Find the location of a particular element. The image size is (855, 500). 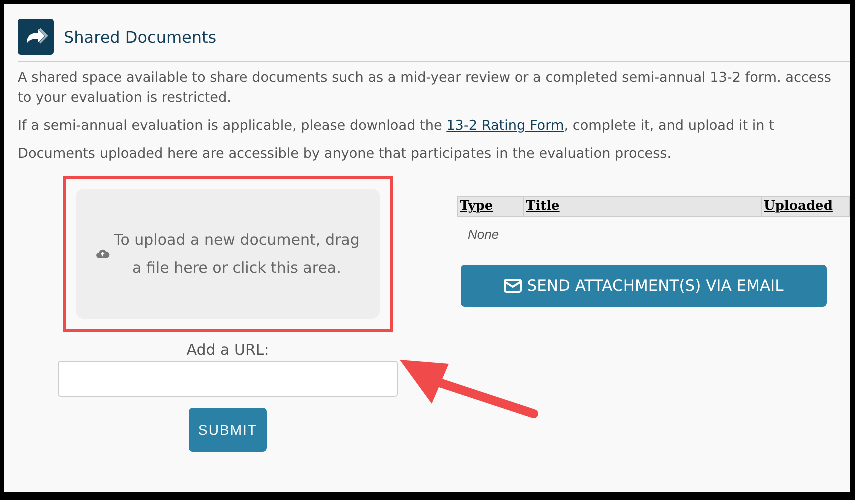

submit-button: SUBMIT is located at coordinates (228, 430).